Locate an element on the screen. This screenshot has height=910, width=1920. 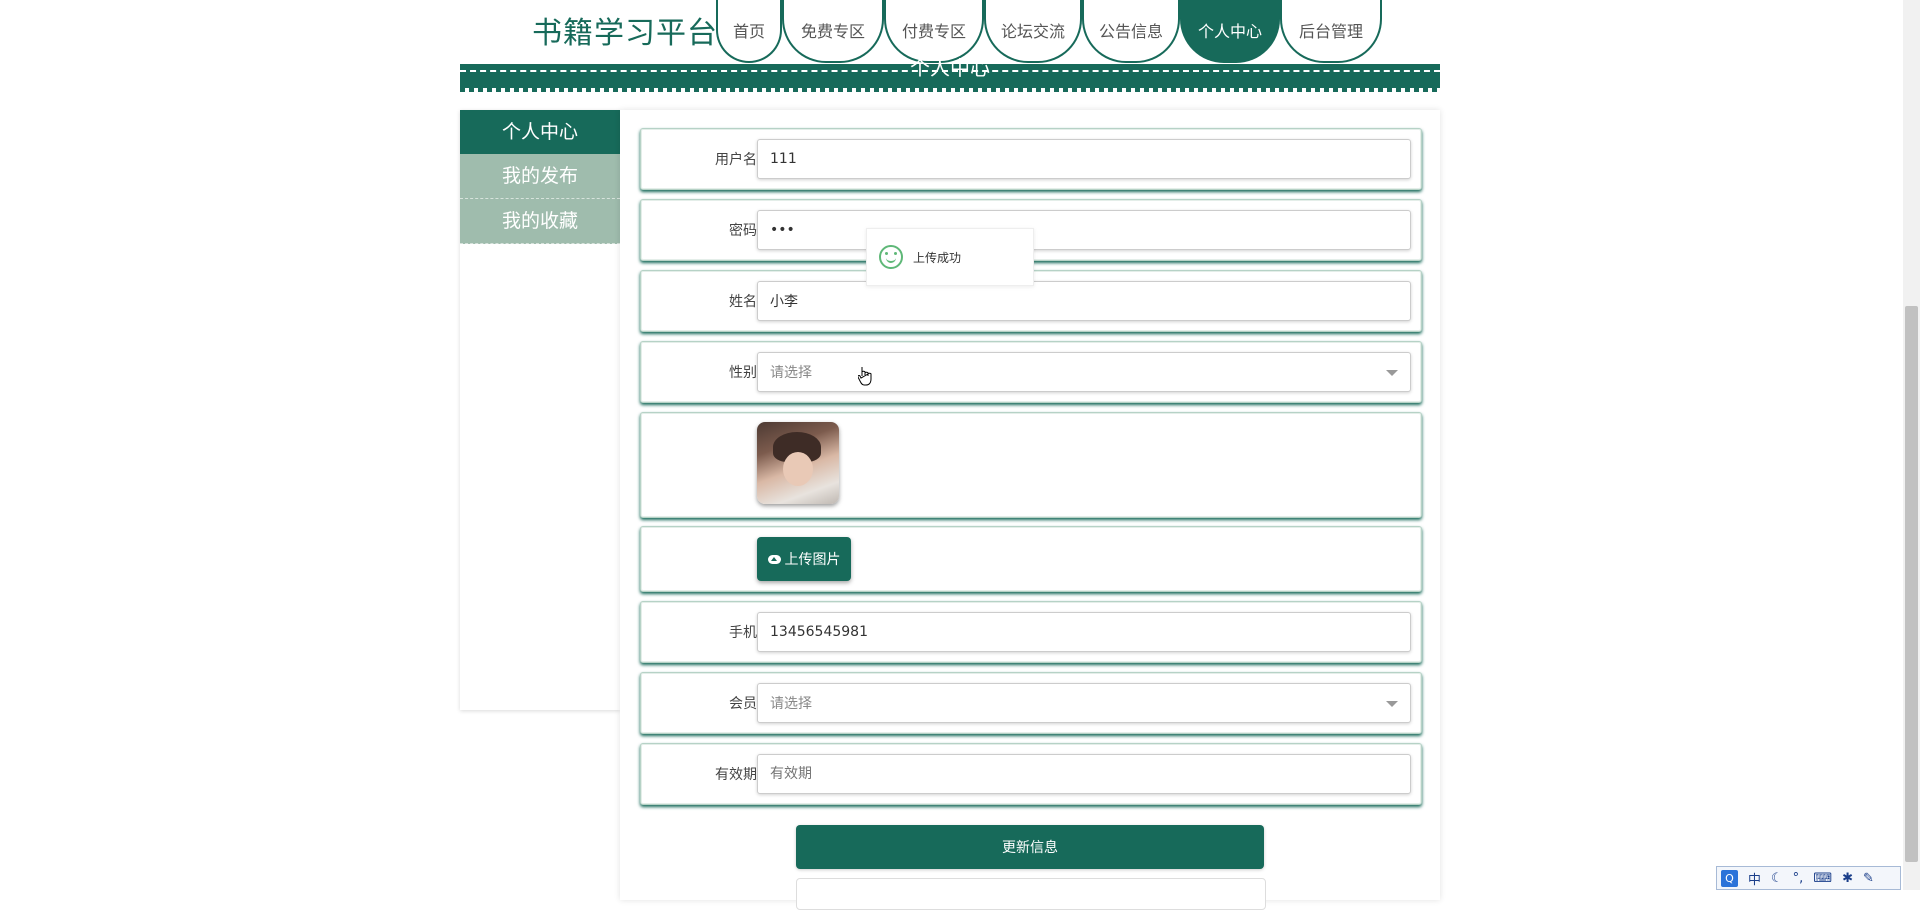
ime-toolbar: Q 中 ☾ °, ⌨ ✱ ✎ is located at coordinates (1808, 878).